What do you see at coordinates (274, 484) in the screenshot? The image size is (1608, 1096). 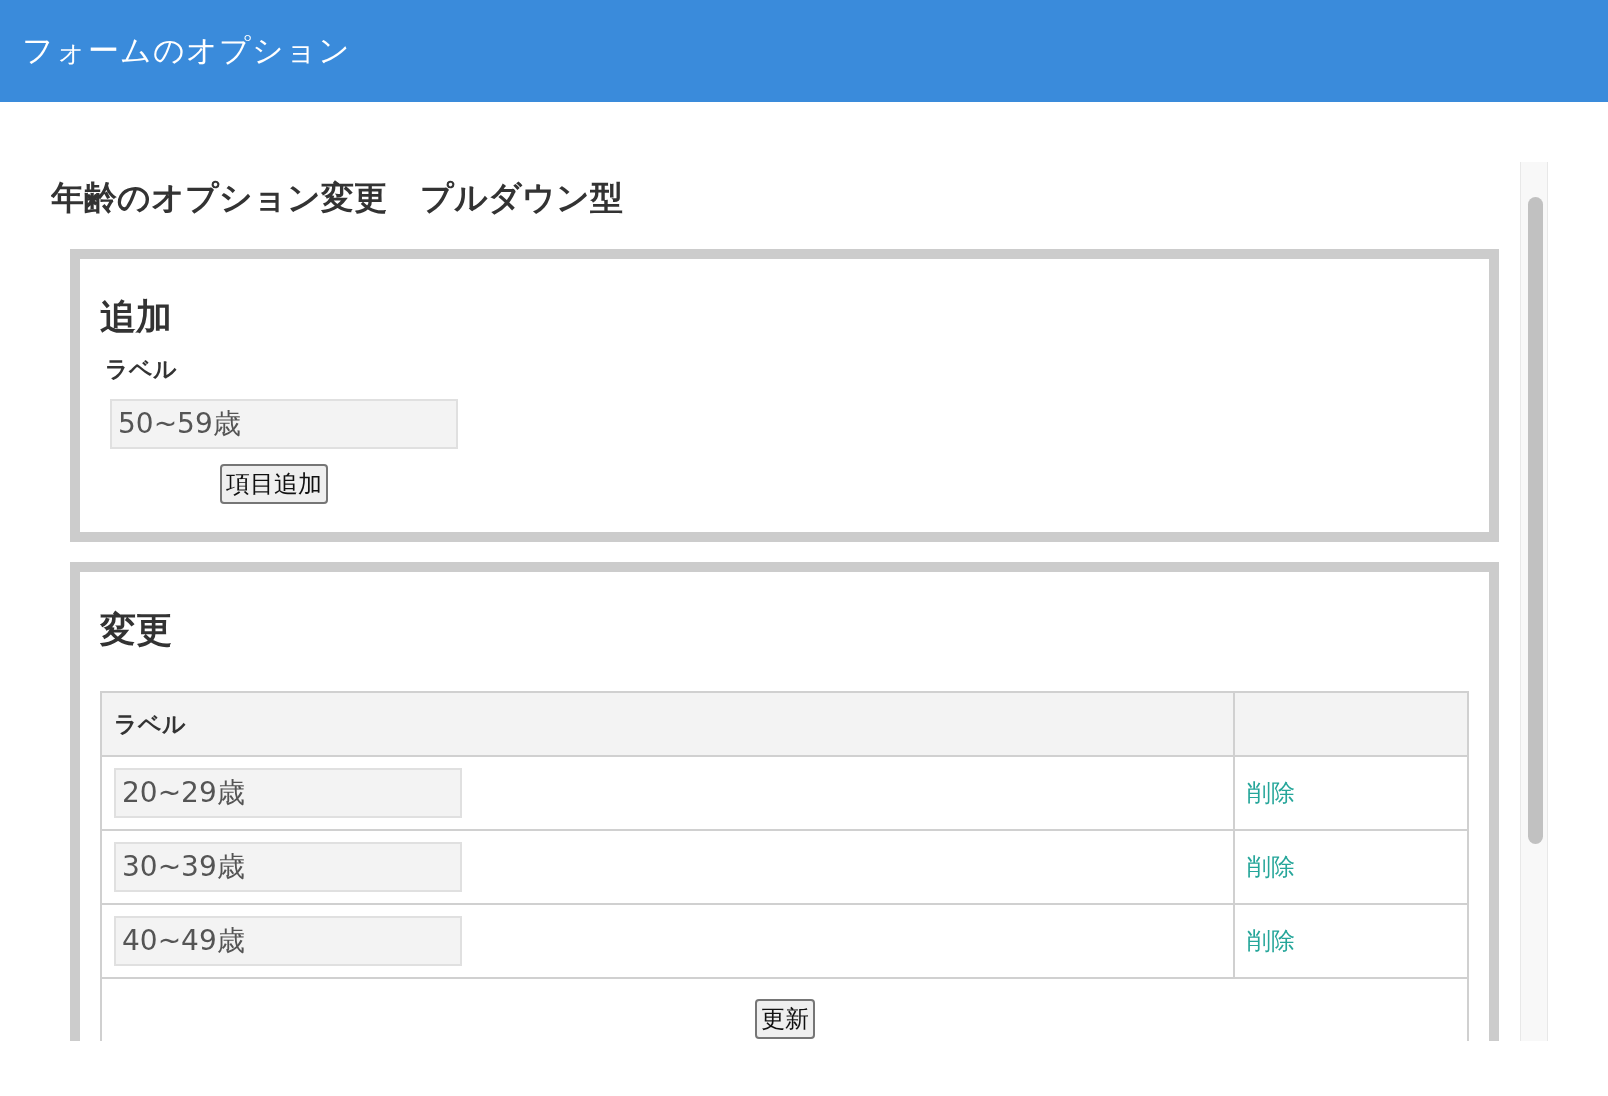 I see `add-item-button: 項目追加` at bounding box center [274, 484].